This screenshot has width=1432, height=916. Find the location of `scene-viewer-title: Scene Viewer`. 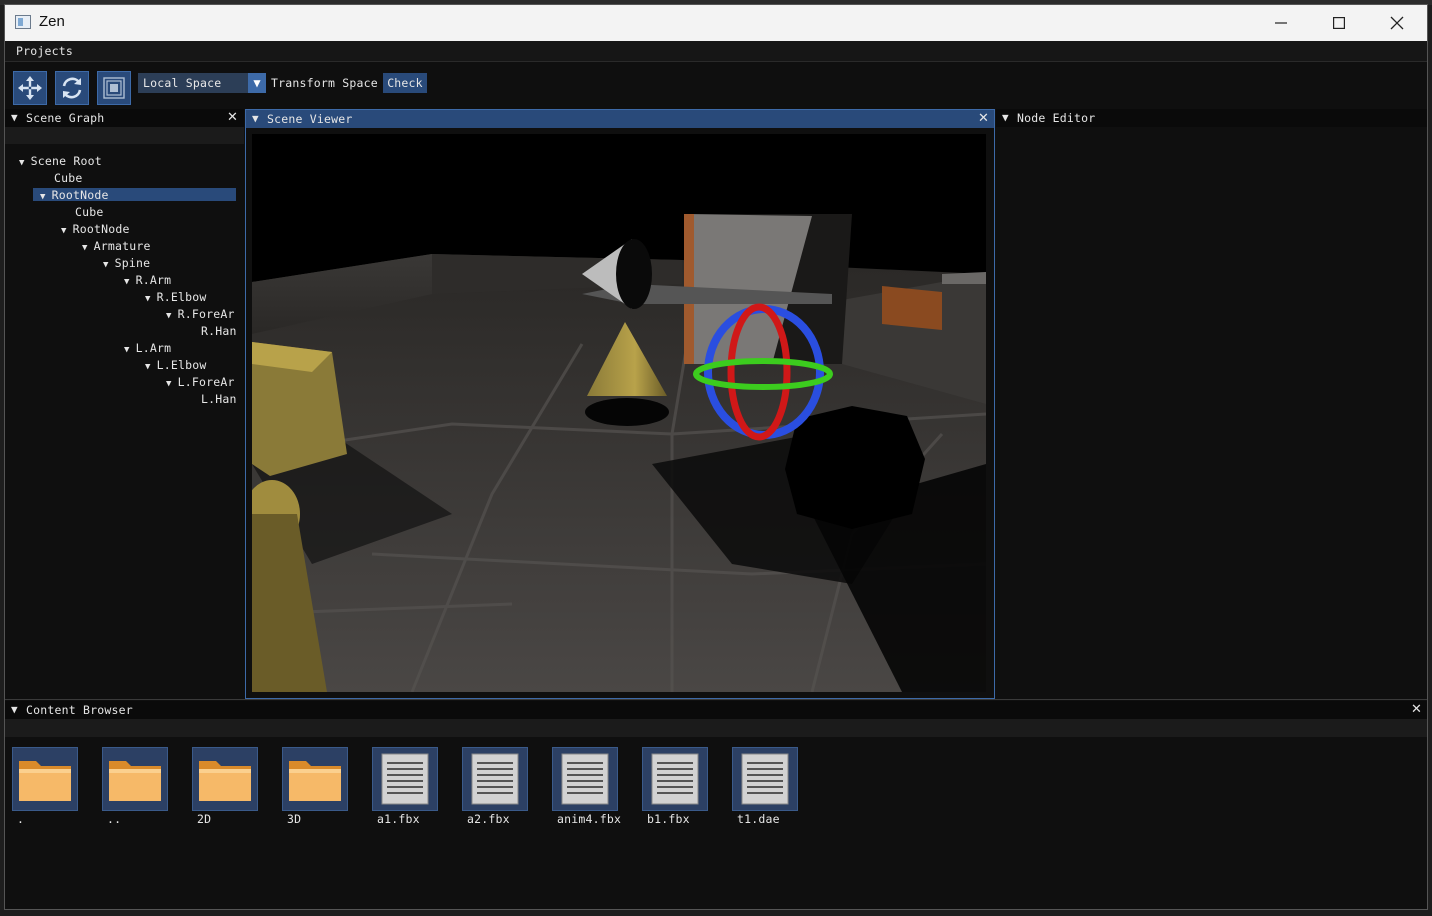

scene-viewer-title: Scene Viewer is located at coordinates (310, 119).